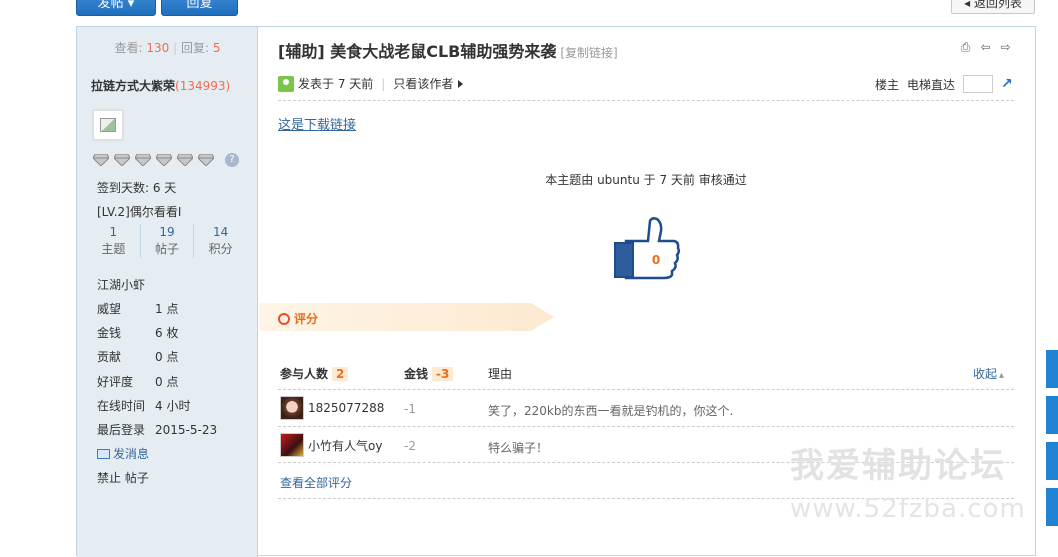 The image size is (1058, 557). Describe the element at coordinates (340, 374) in the screenshot. I see `participants-count: 2` at that location.